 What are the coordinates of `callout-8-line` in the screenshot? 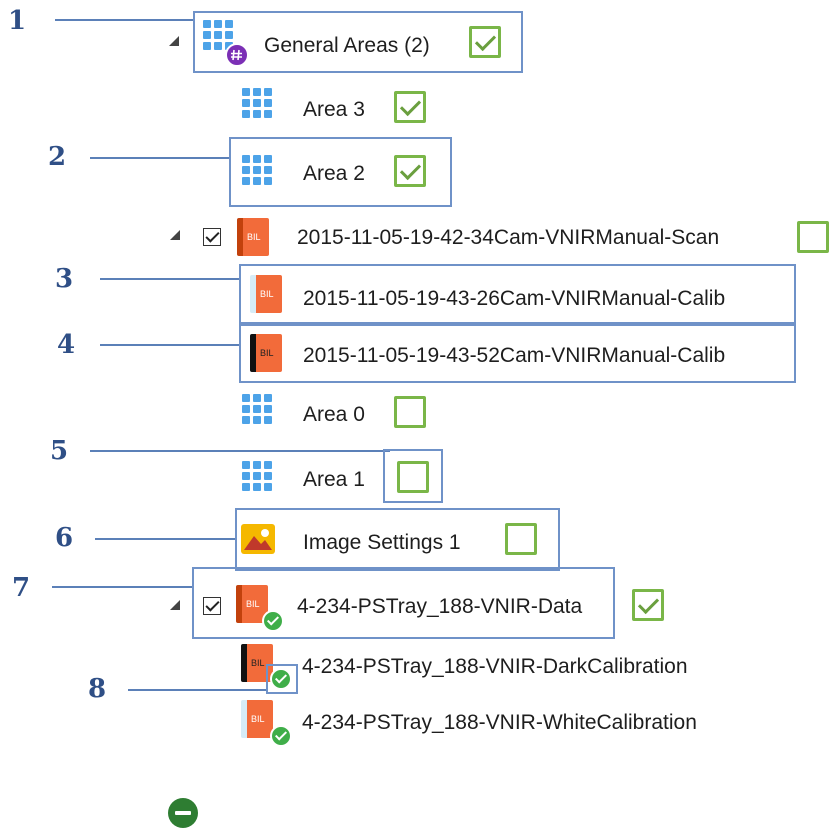 It's located at (198, 690).